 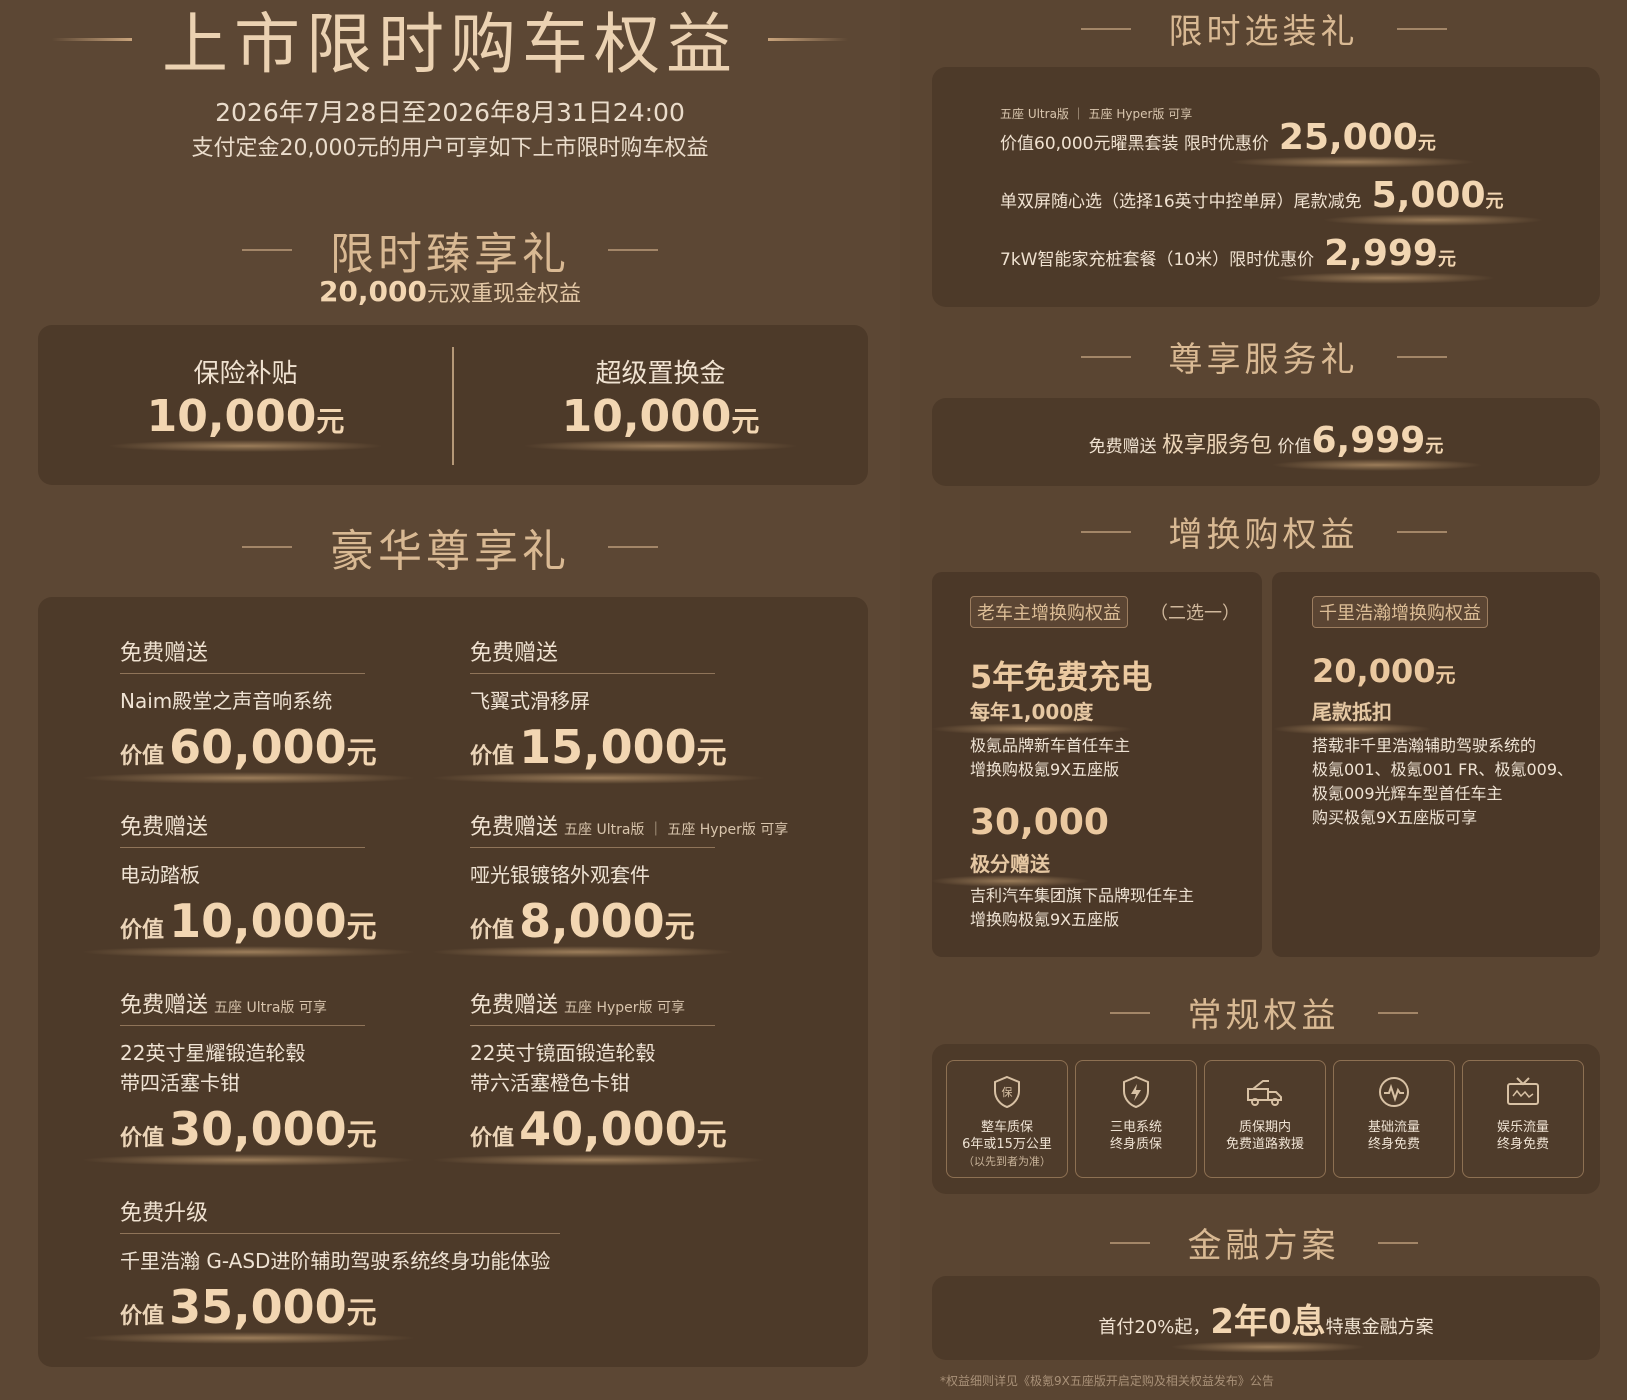 I want to click on gift-name-line1: 22英寸星耀锻造轮毂, so click(x=213, y=1053).